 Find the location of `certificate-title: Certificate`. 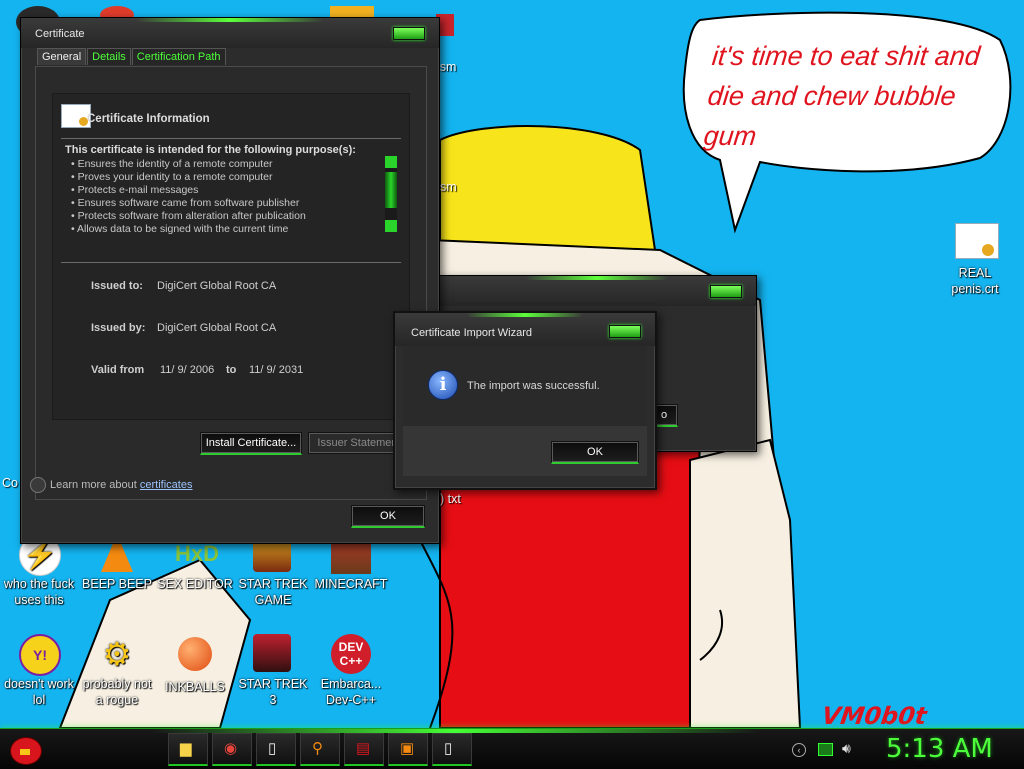

certificate-title: Certificate is located at coordinates (60, 34).